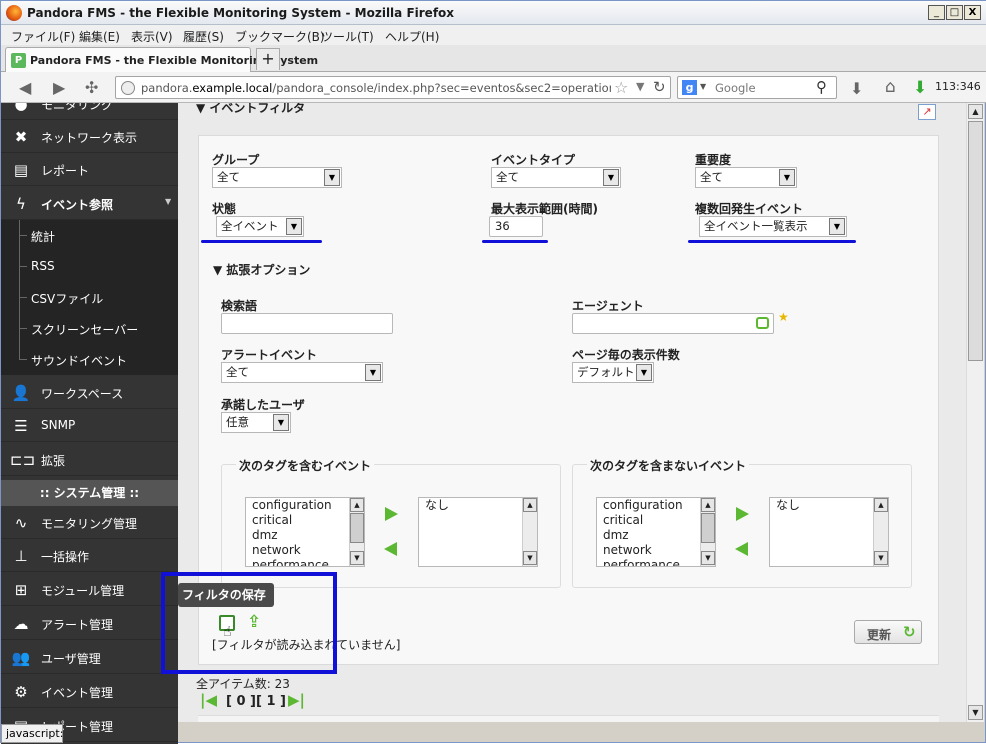 The height and width of the screenshot is (744, 986). Describe the element at coordinates (89, 425) in the screenshot. I see `sidebar-item-snmp: ☰ SNMP` at that location.